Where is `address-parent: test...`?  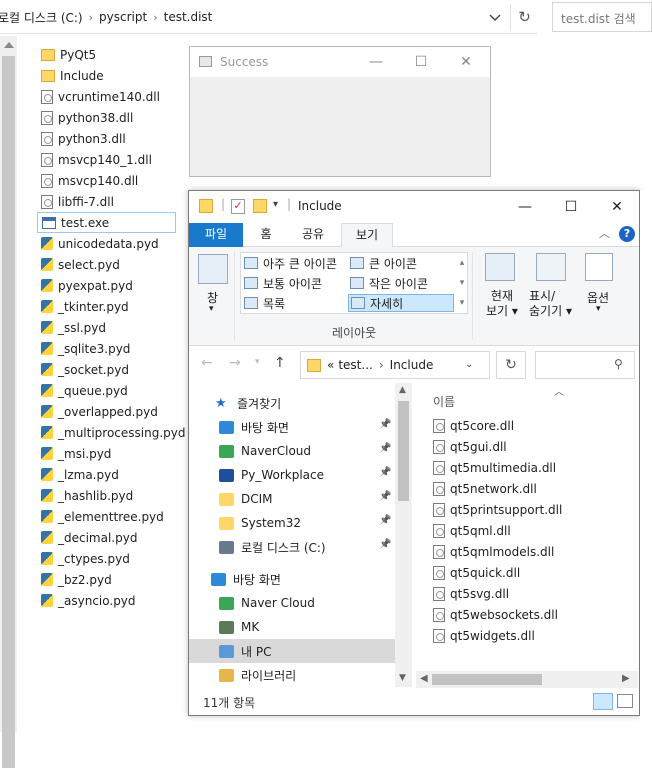 address-parent: test... is located at coordinates (355, 365).